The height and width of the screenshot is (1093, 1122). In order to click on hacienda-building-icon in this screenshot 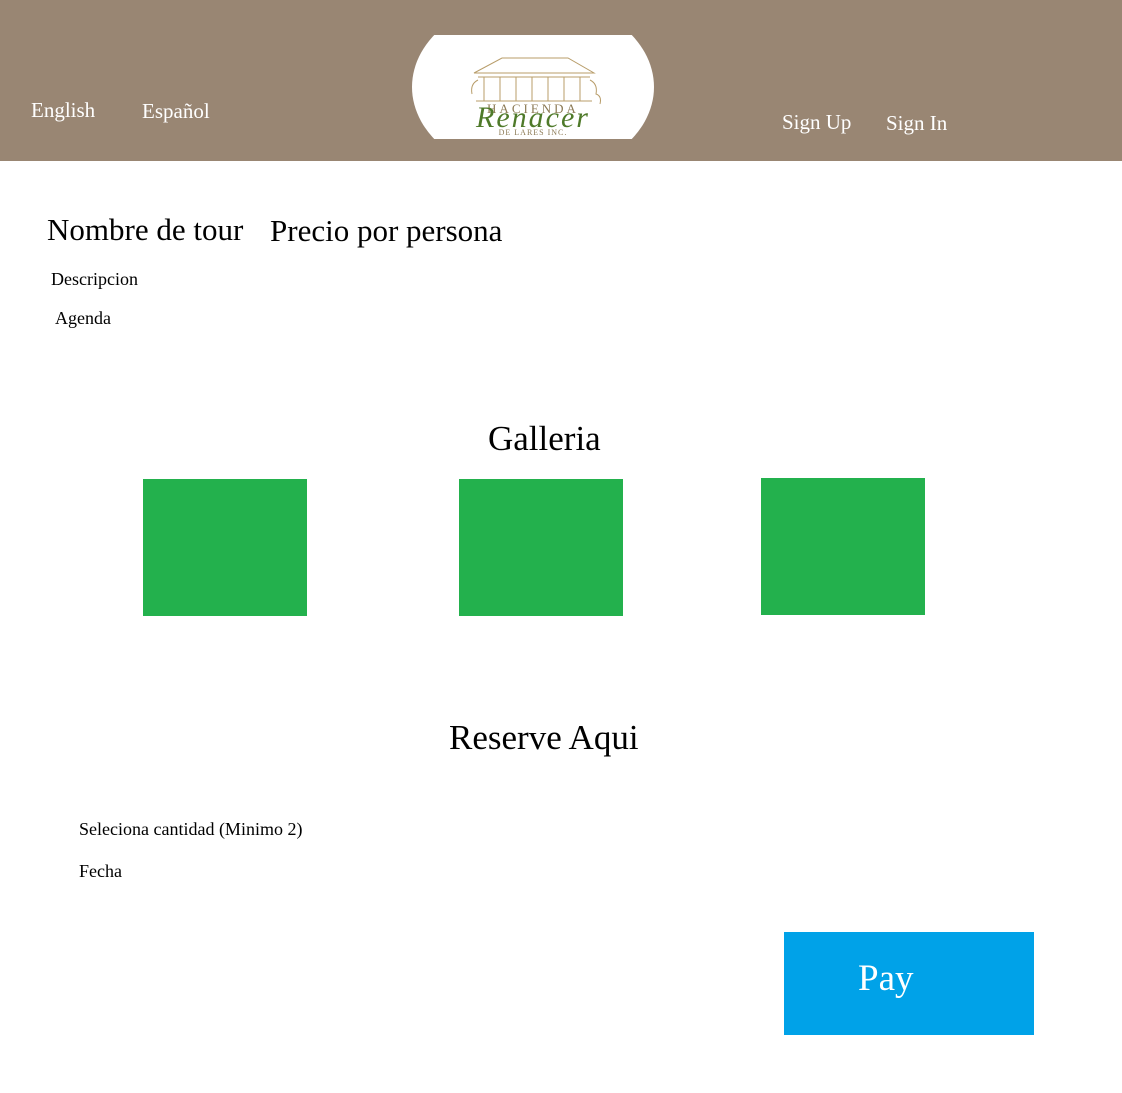, I will do `click(536, 81)`.